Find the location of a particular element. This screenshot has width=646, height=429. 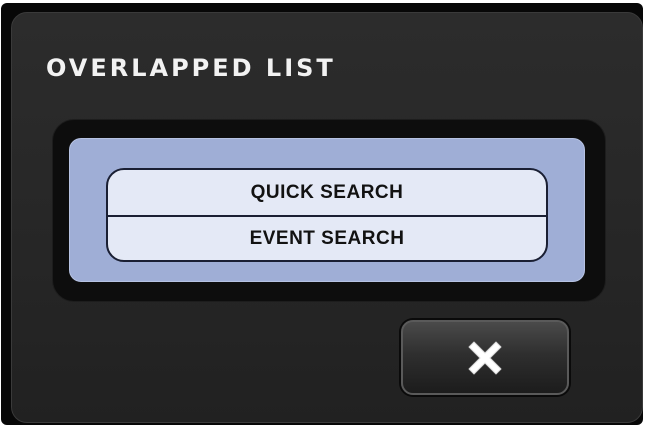

list-item-label: EVENT SEARCH is located at coordinates (327, 238).